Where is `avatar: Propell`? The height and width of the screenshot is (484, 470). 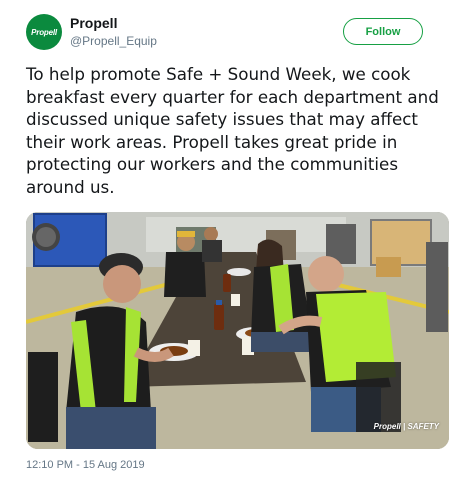
avatar: Propell is located at coordinates (44, 32).